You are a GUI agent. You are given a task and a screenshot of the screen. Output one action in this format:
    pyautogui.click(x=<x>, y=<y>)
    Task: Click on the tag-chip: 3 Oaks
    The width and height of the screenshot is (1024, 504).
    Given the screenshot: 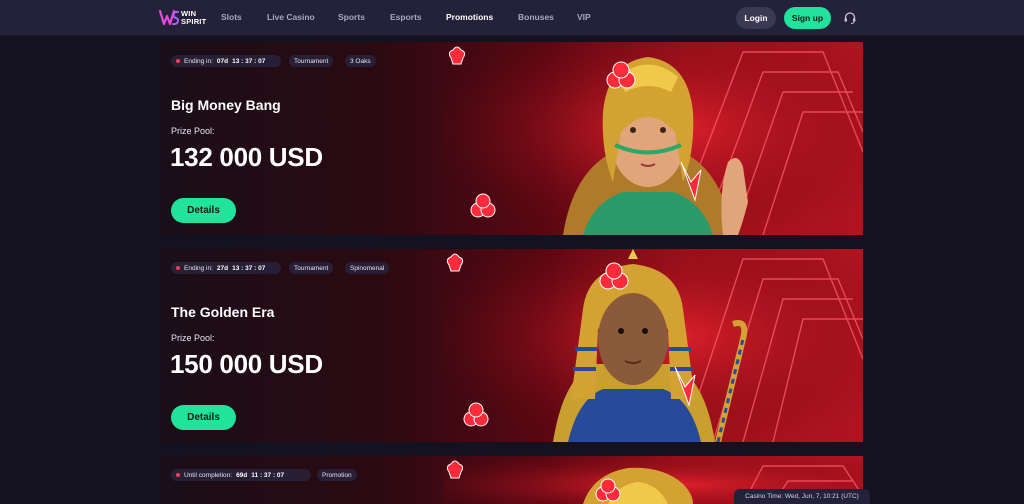 What is the action you would take?
    pyautogui.click(x=360, y=61)
    